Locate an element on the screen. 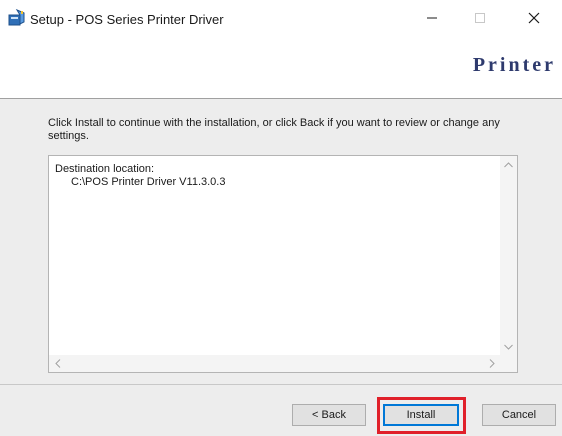  setup-installer-icon is located at coordinates (17, 17).